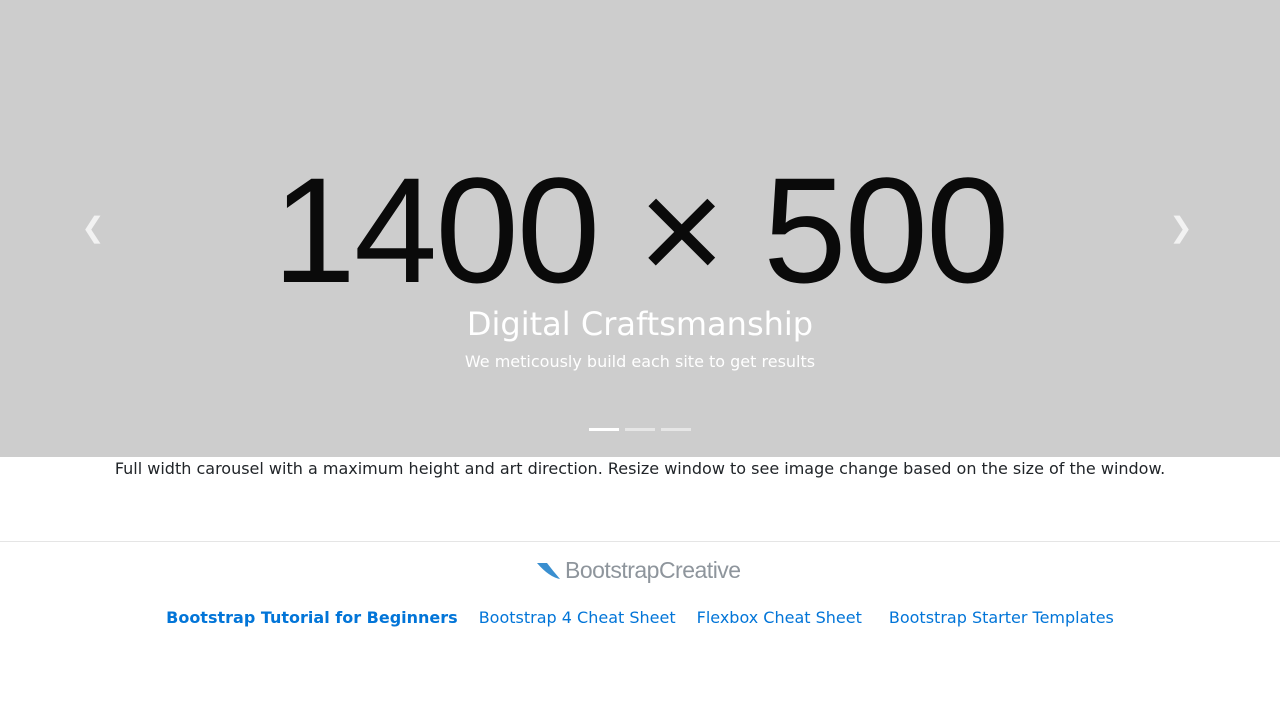  I want to click on link-bootstrap-starter-templates: Bootstrap Starter Templates, so click(1001, 617).